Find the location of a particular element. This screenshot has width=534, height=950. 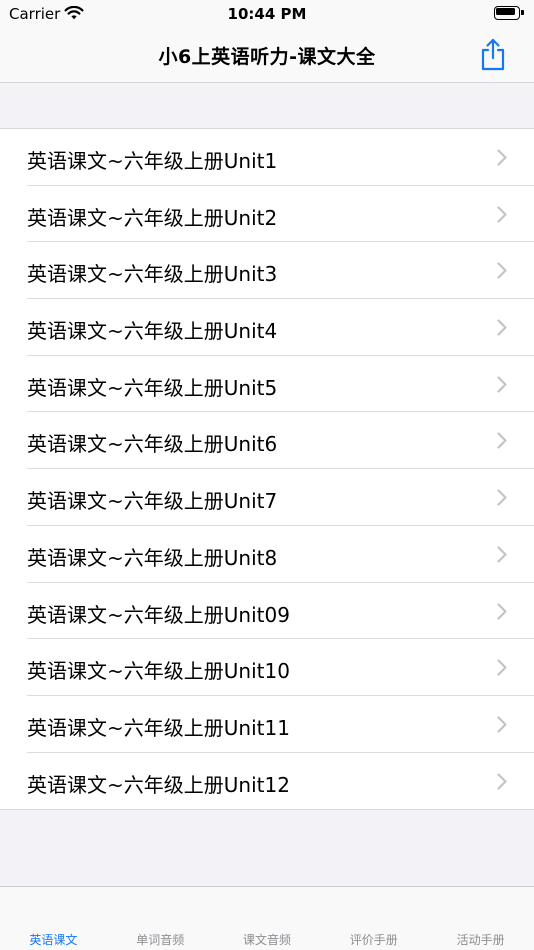

tab-evaluation-handbook: 评价手册 is located at coordinates (373, 939).